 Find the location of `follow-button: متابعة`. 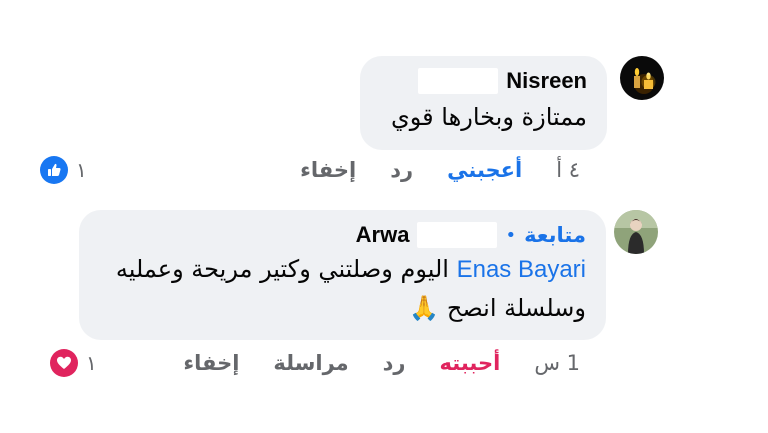

follow-button: متابعة is located at coordinates (555, 235).